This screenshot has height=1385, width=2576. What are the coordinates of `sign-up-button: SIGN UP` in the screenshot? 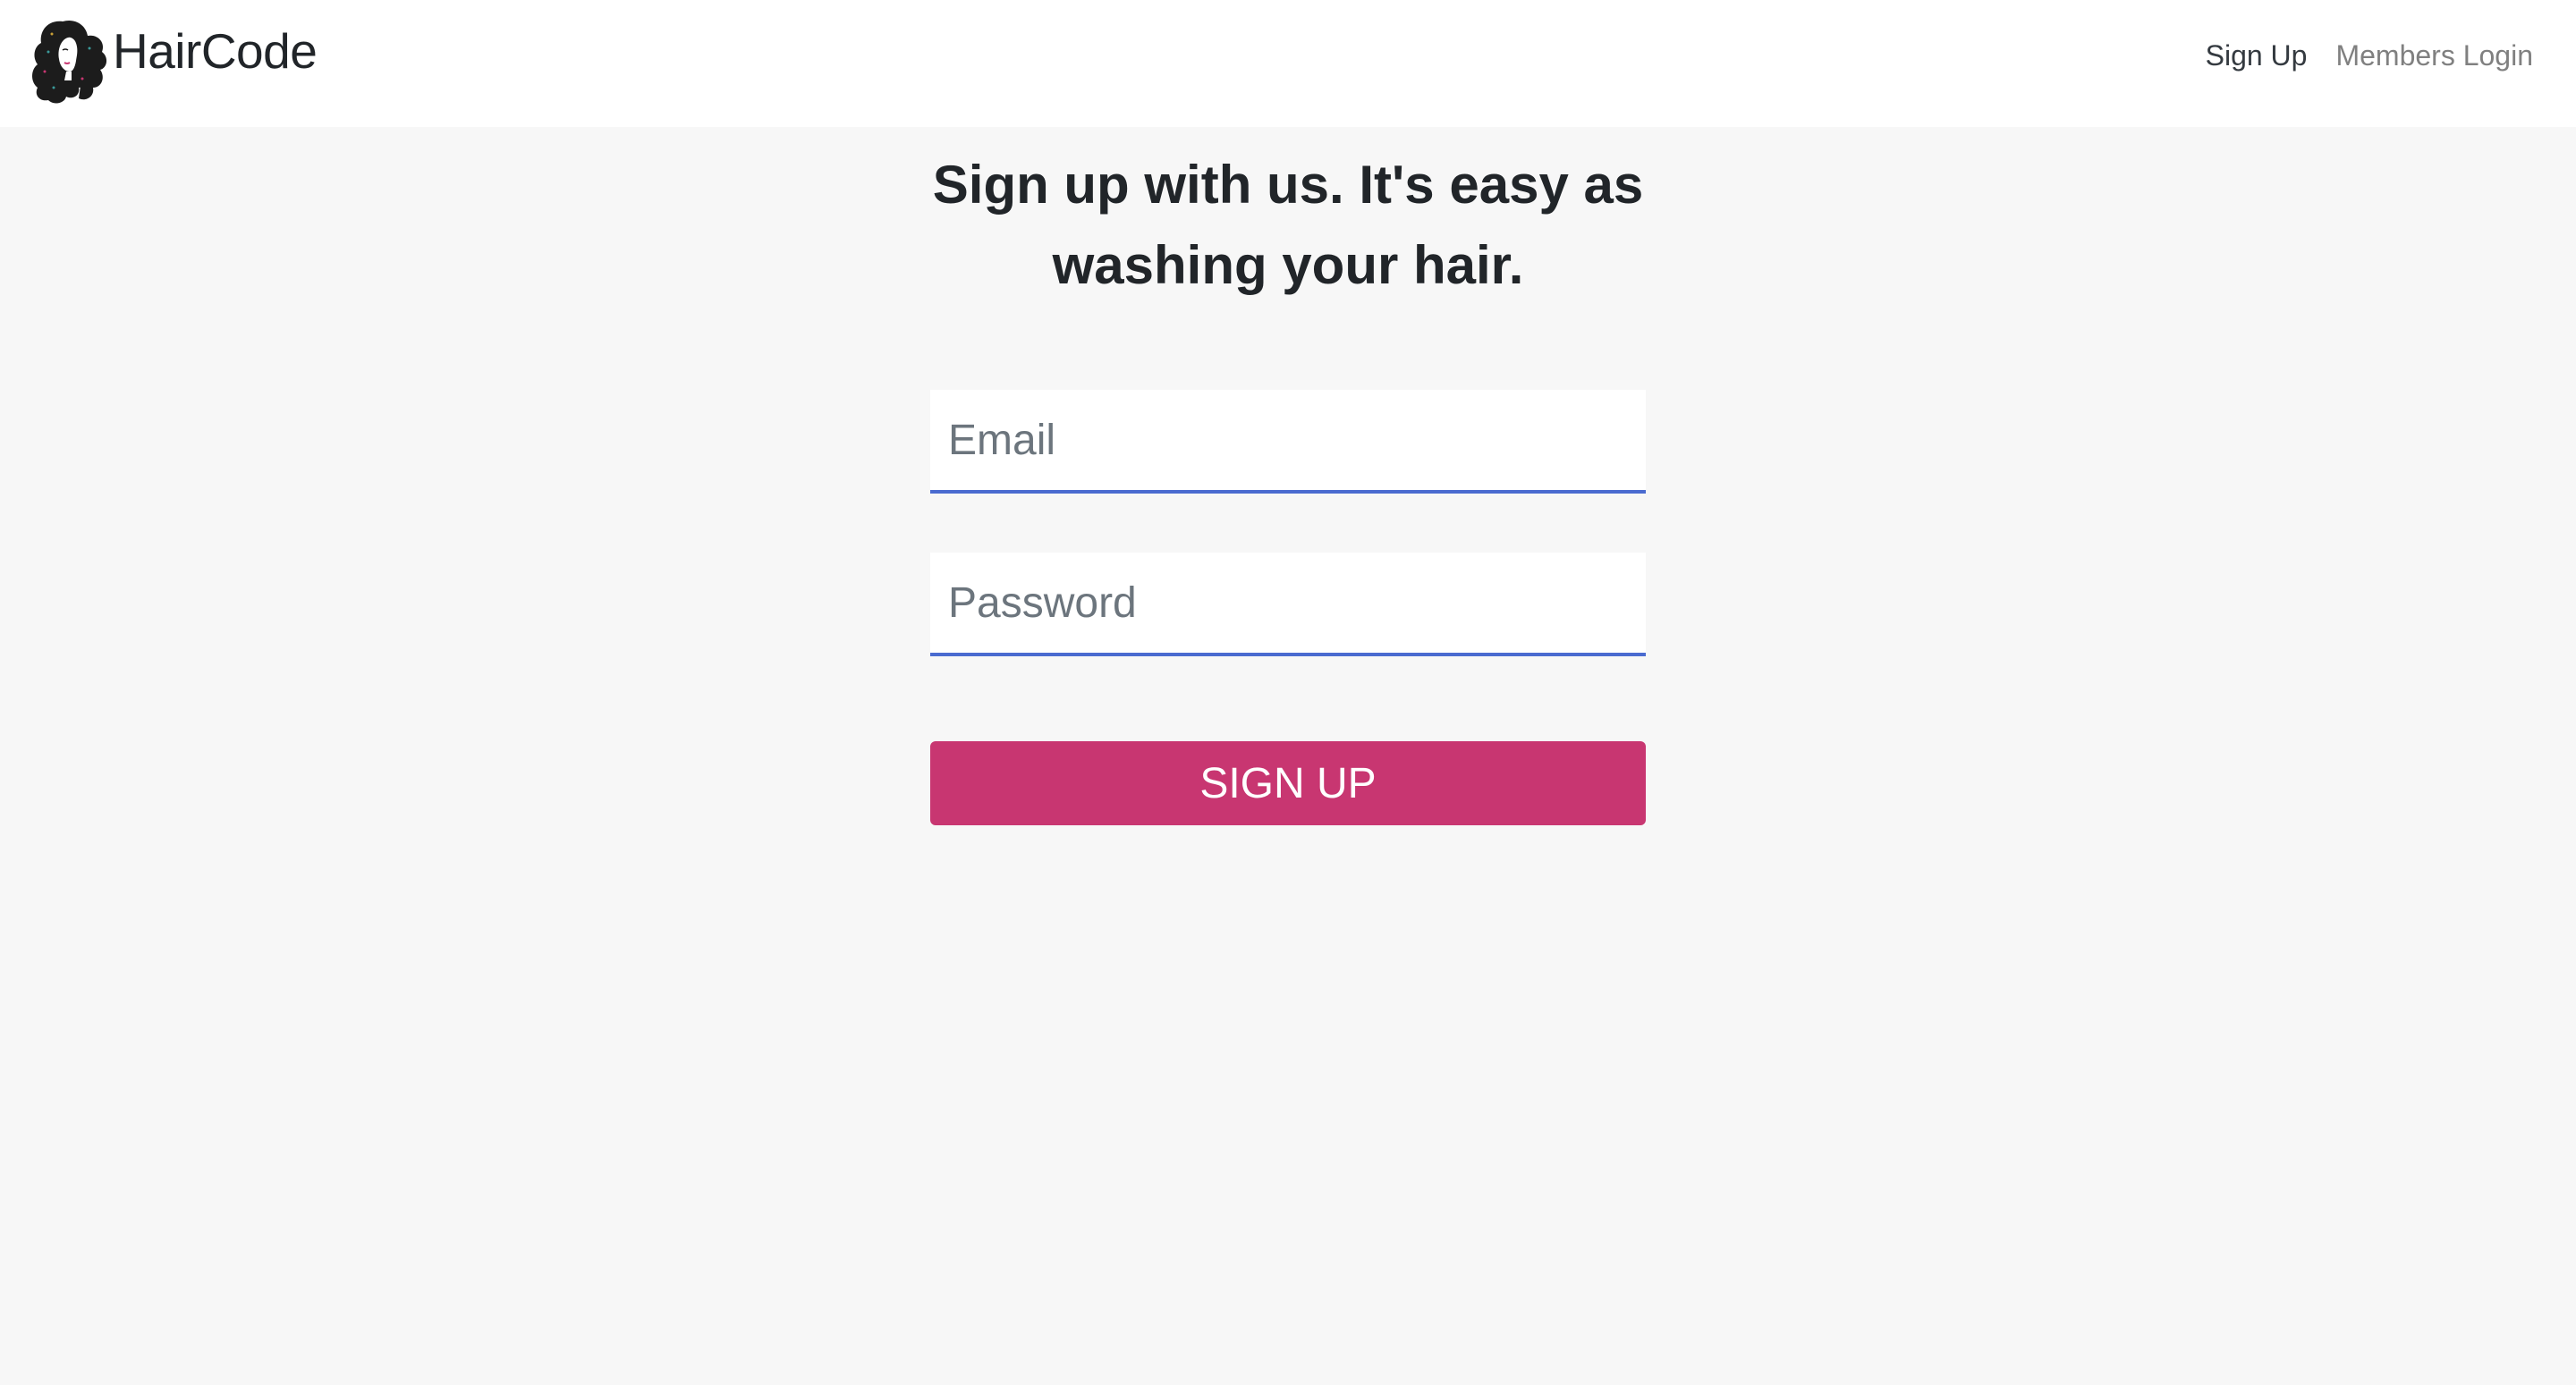 It's located at (1288, 783).